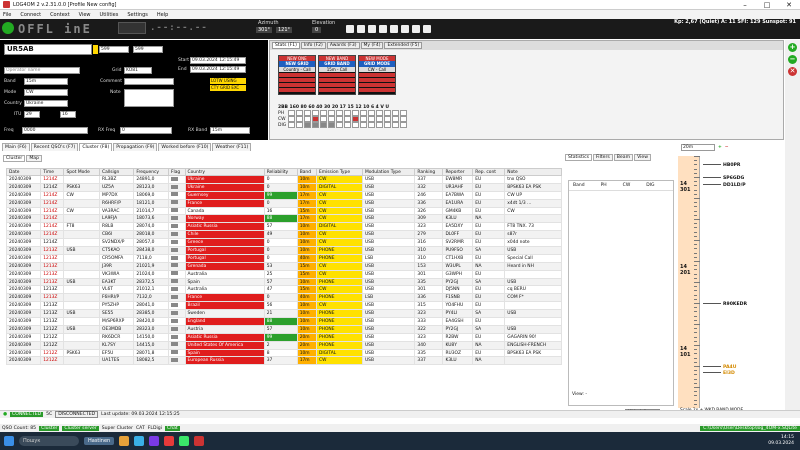 Image resolution: width=800 pixels, height=450 pixels. Describe the element at coordinates (767, 5) in the screenshot. I see `maximize-button: □` at that location.